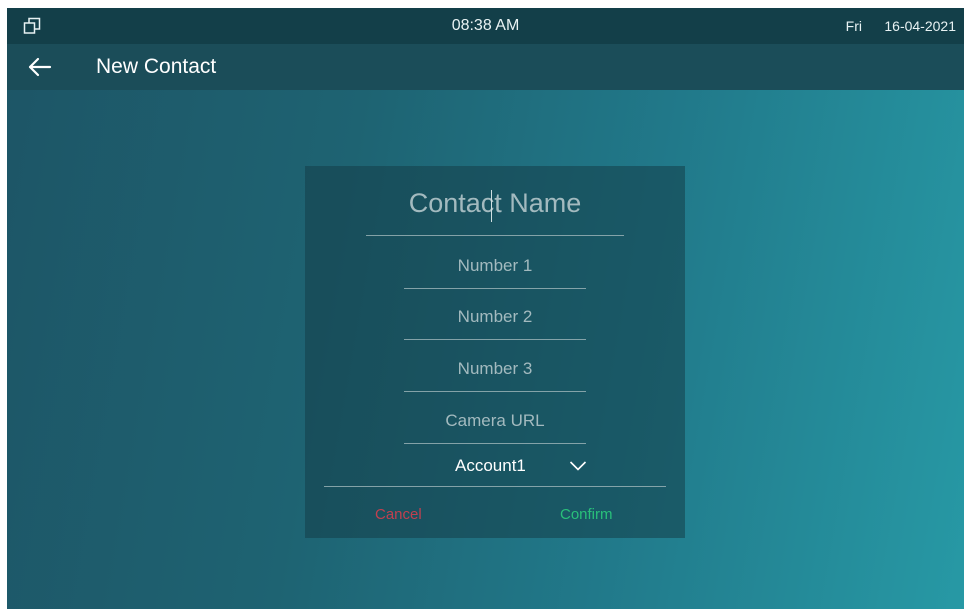 The height and width of the screenshot is (609, 971). I want to click on clock: 08:38 AM, so click(485, 25).